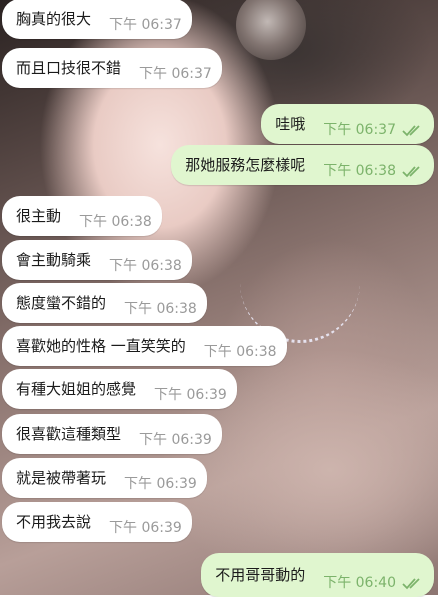 This screenshot has height=597, width=438. What do you see at coordinates (39, 216) in the screenshot?
I see `message-text: 很主動` at bounding box center [39, 216].